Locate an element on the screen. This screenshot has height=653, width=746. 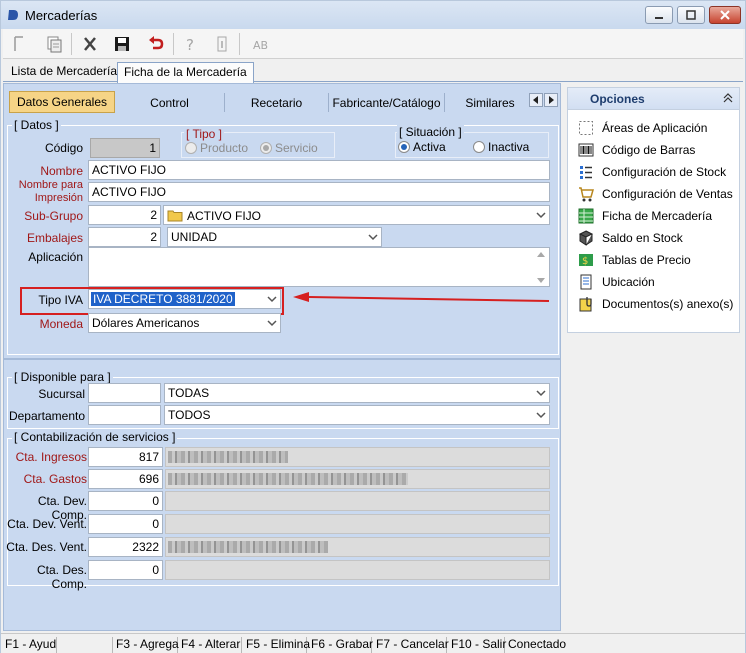
help-button: ? is located at coordinates (190, 44).